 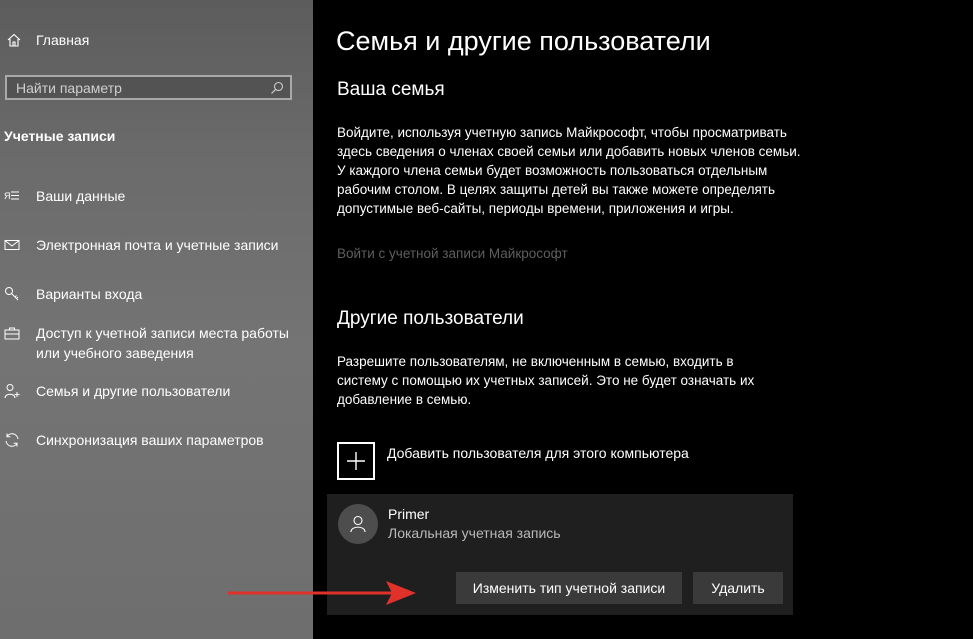 I want to click on delete-user-button: Удалить, so click(x=738, y=588).